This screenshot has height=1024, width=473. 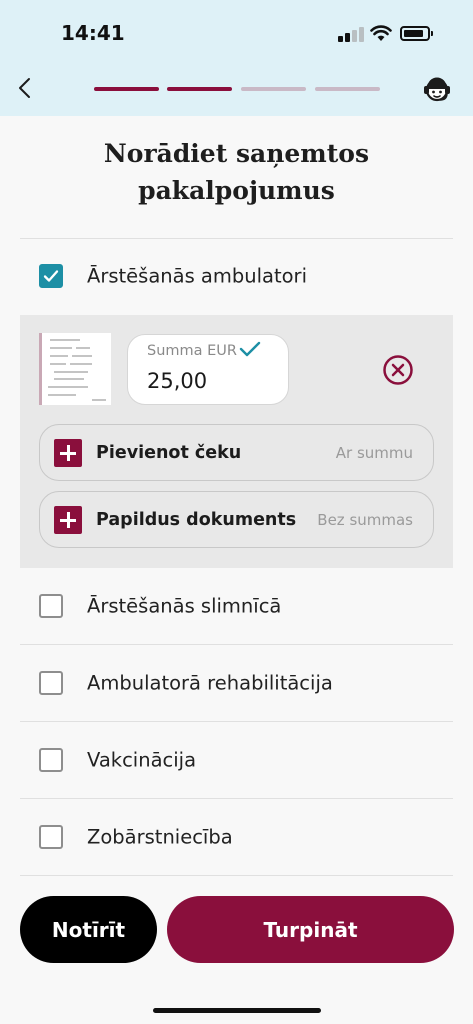 What do you see at coordinates (177, 381) in the screenshot?
I see `amount-value: 25,00` at bounding box center [177, 381].